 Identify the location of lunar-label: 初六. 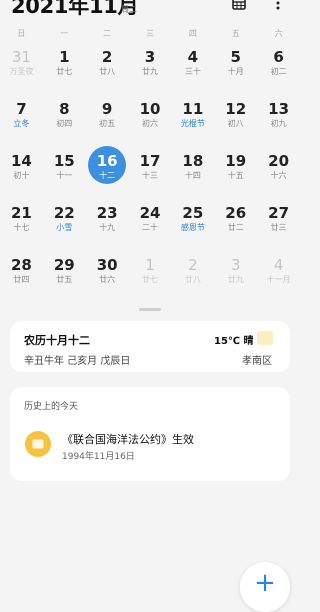
(150, 123).